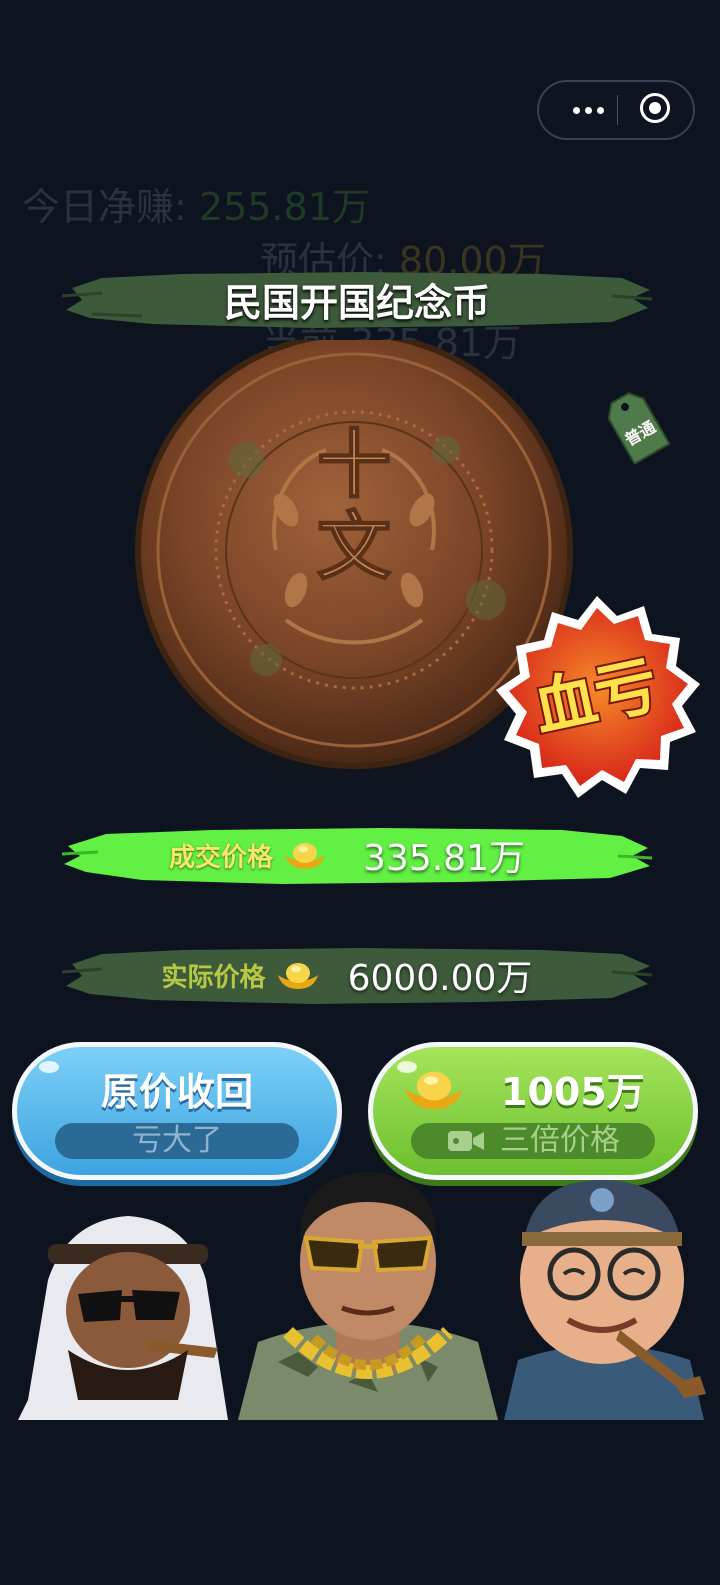  I want to click on coin-text-top: 十, so click(354, 465).